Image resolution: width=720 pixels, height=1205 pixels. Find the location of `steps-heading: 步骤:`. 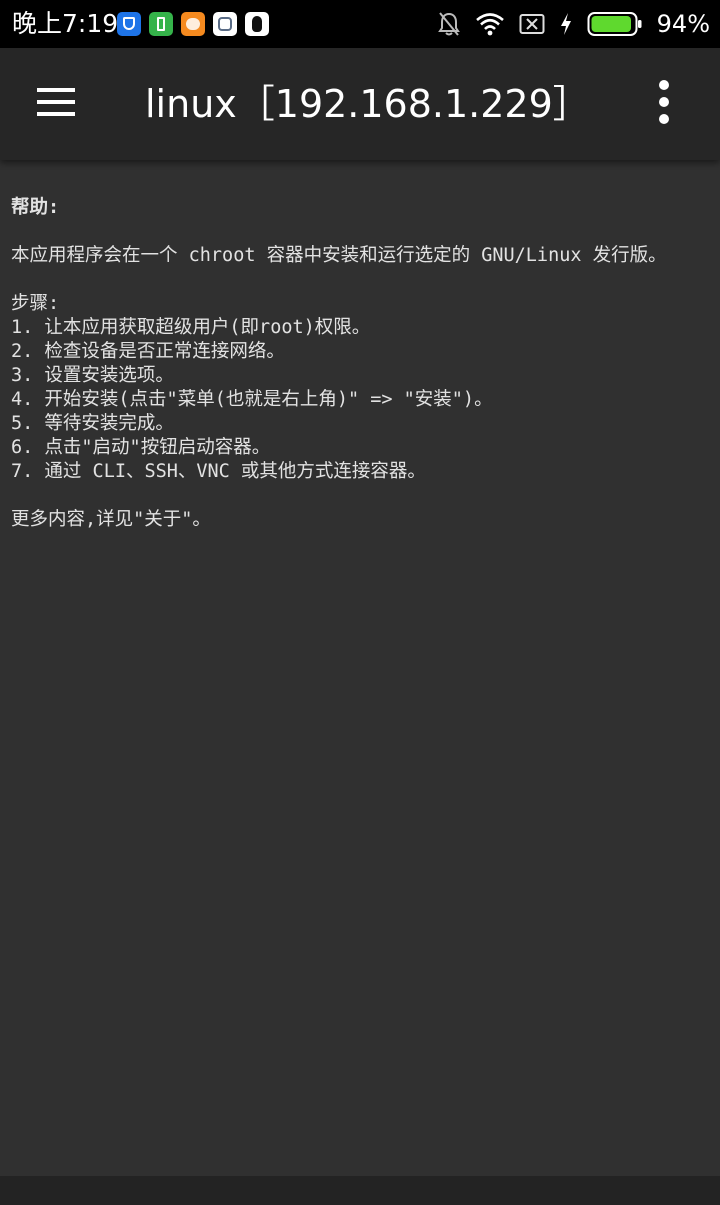

steps-heading: 步骤: is located at coordinates (35, 303).